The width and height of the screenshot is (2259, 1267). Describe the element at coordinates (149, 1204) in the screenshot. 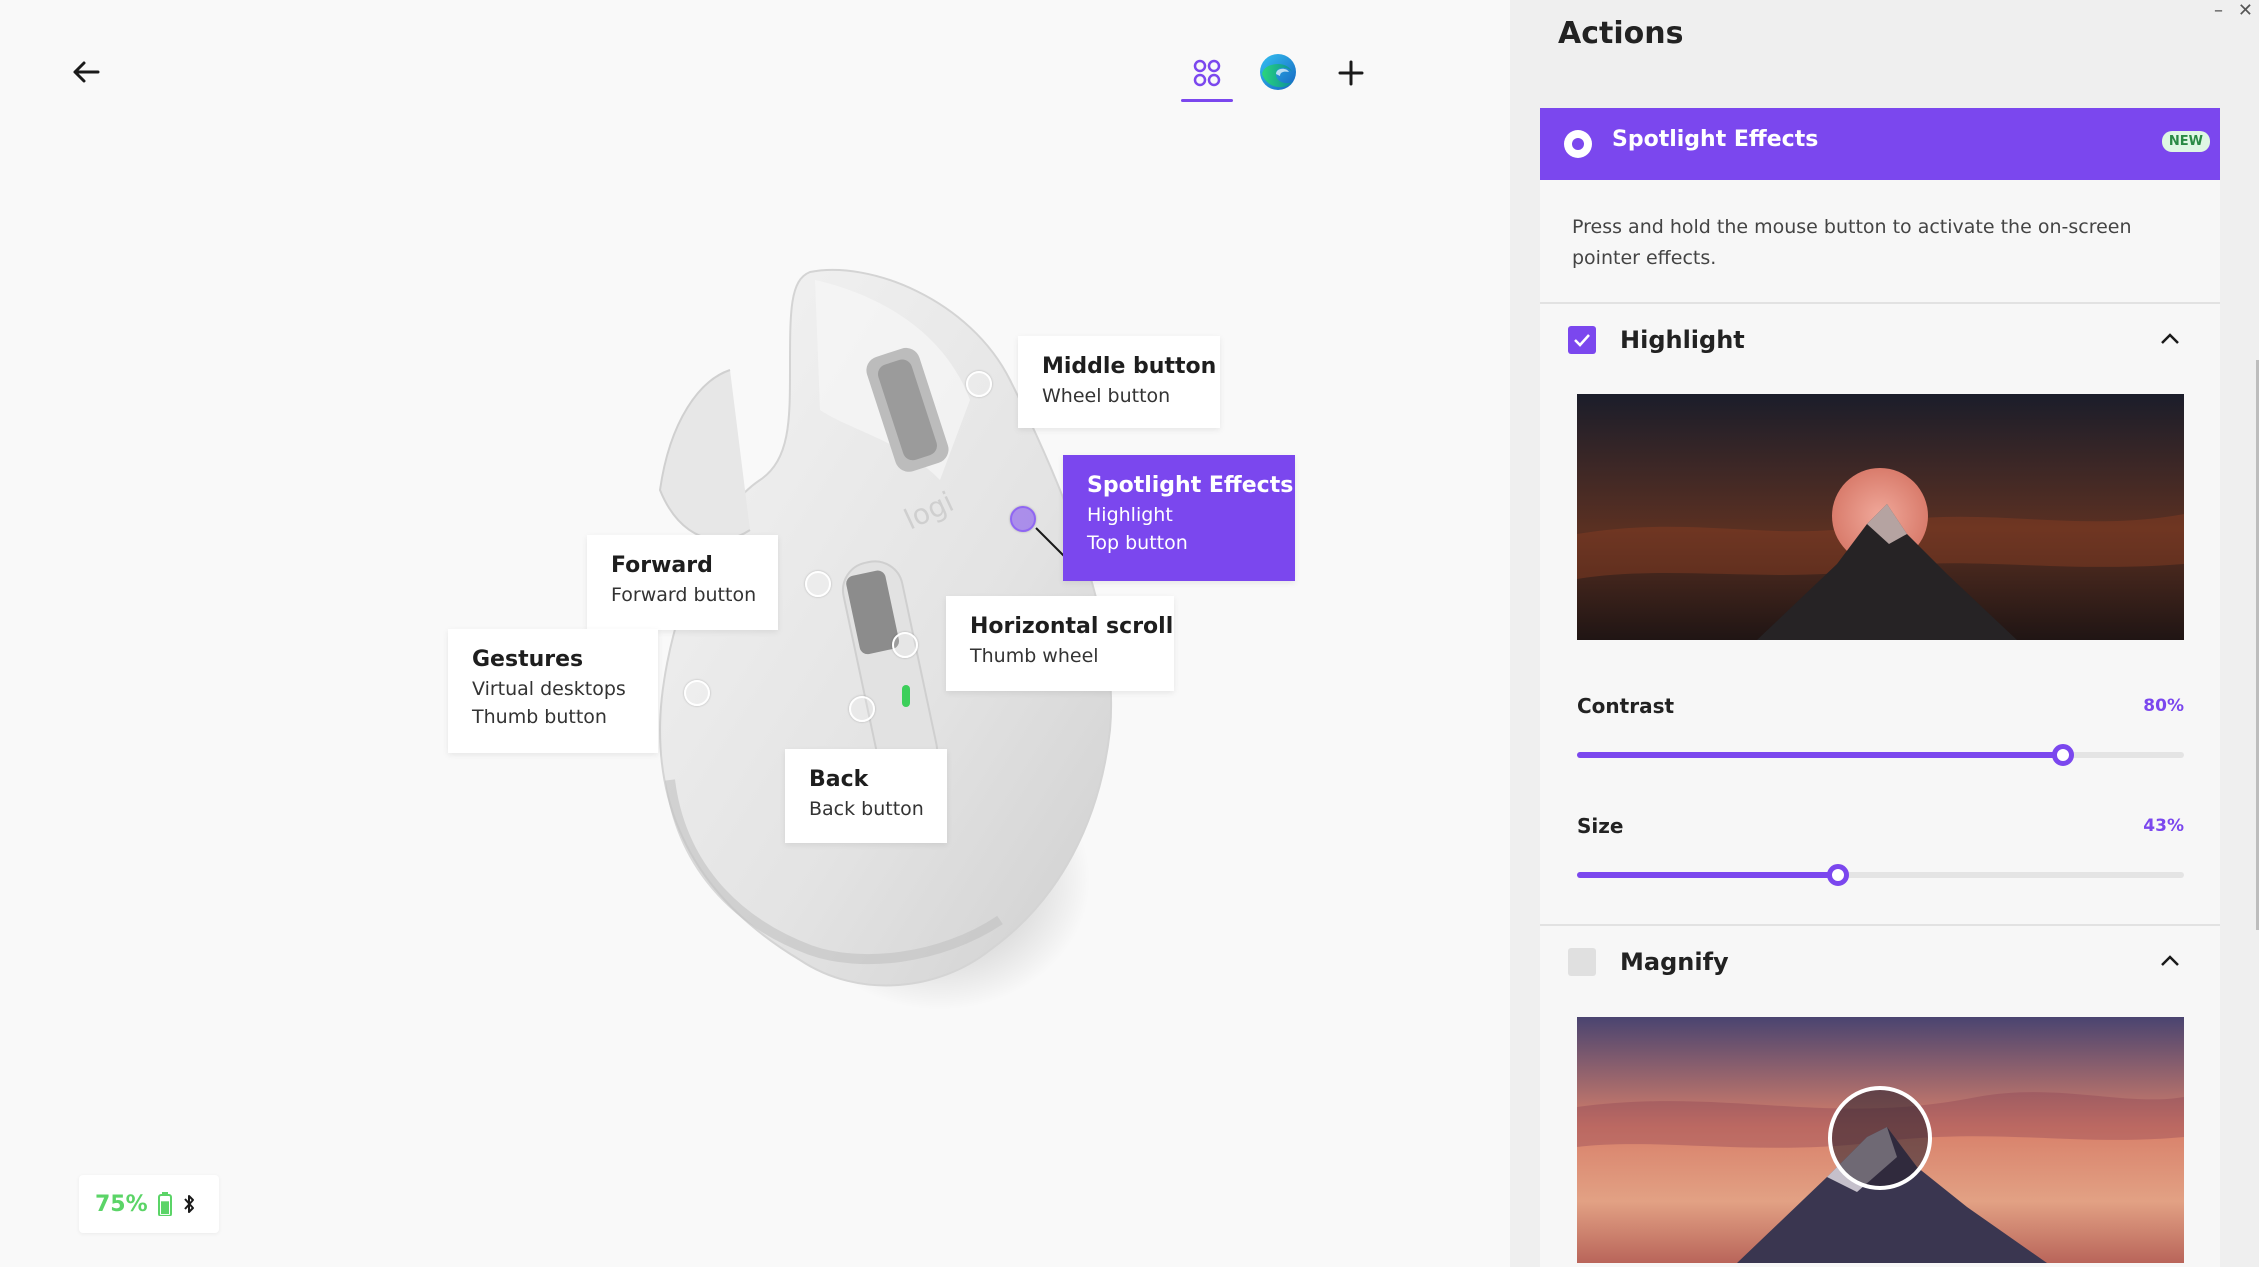

I see `battery-status: 75%` at that location.